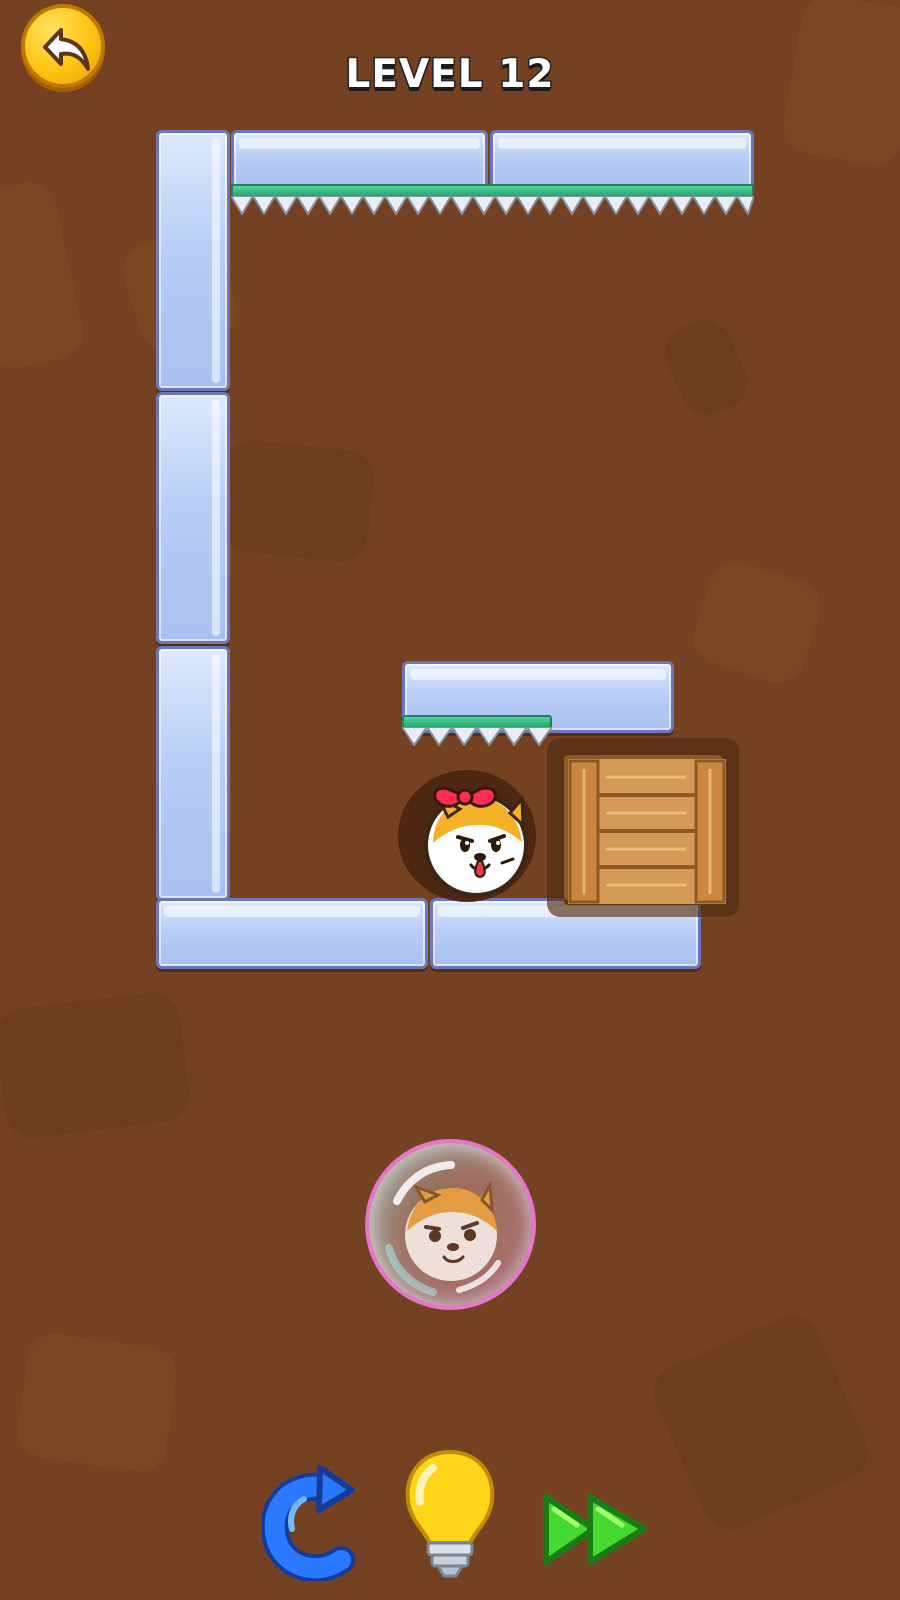  What do you see at coordinates (359, 159) in the screenshot?
I see `ice-block-top-left` at bounding box center [359, 159].